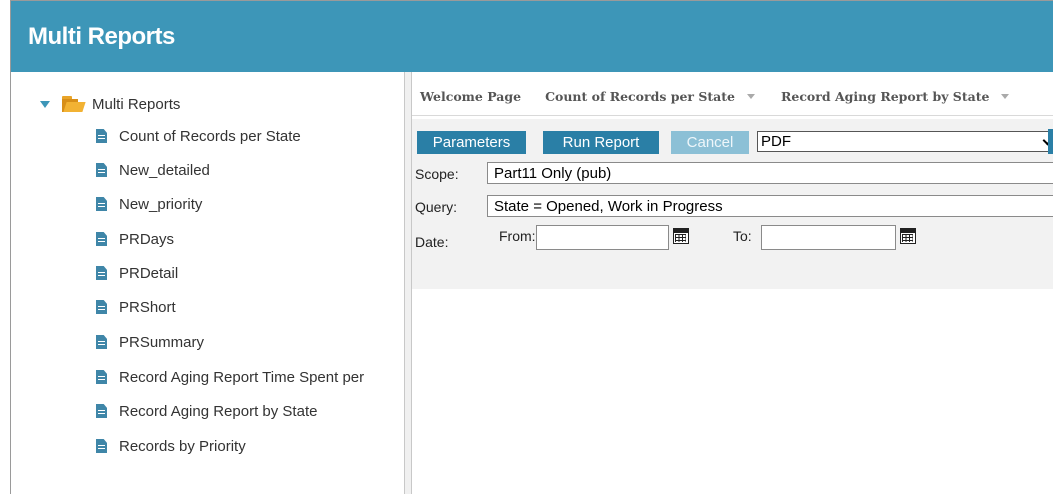  Describe the element at coordinates (732, 115) in the screenshot. I see `tab-divider` at that location.